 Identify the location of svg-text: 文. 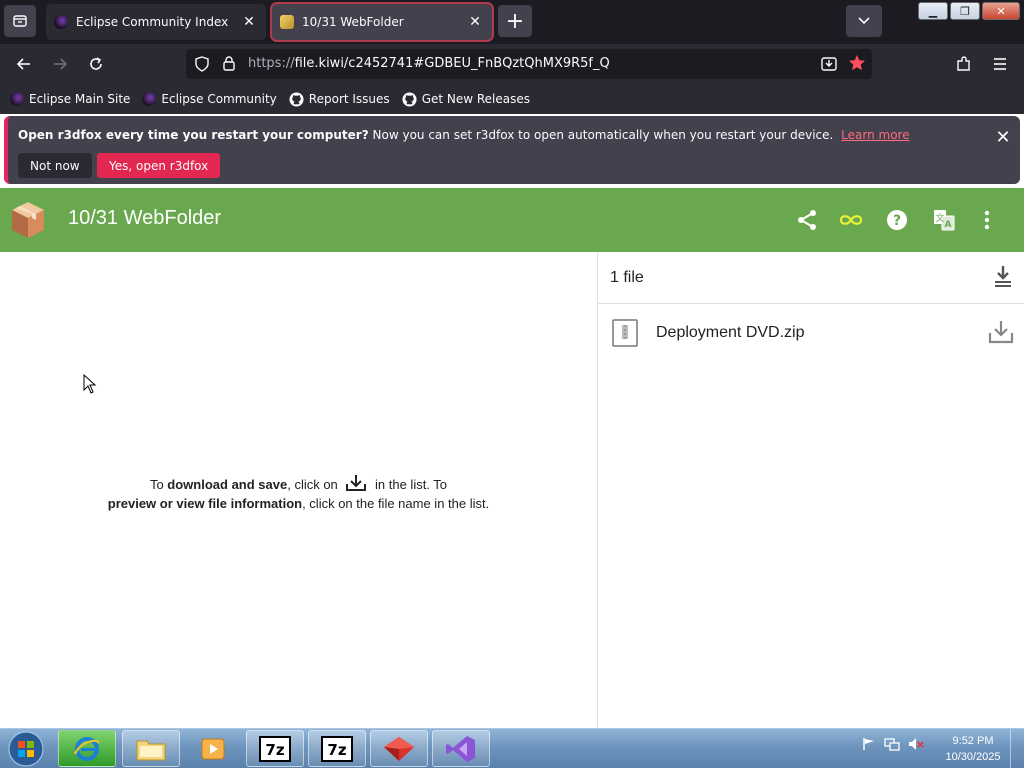
(939, 218).